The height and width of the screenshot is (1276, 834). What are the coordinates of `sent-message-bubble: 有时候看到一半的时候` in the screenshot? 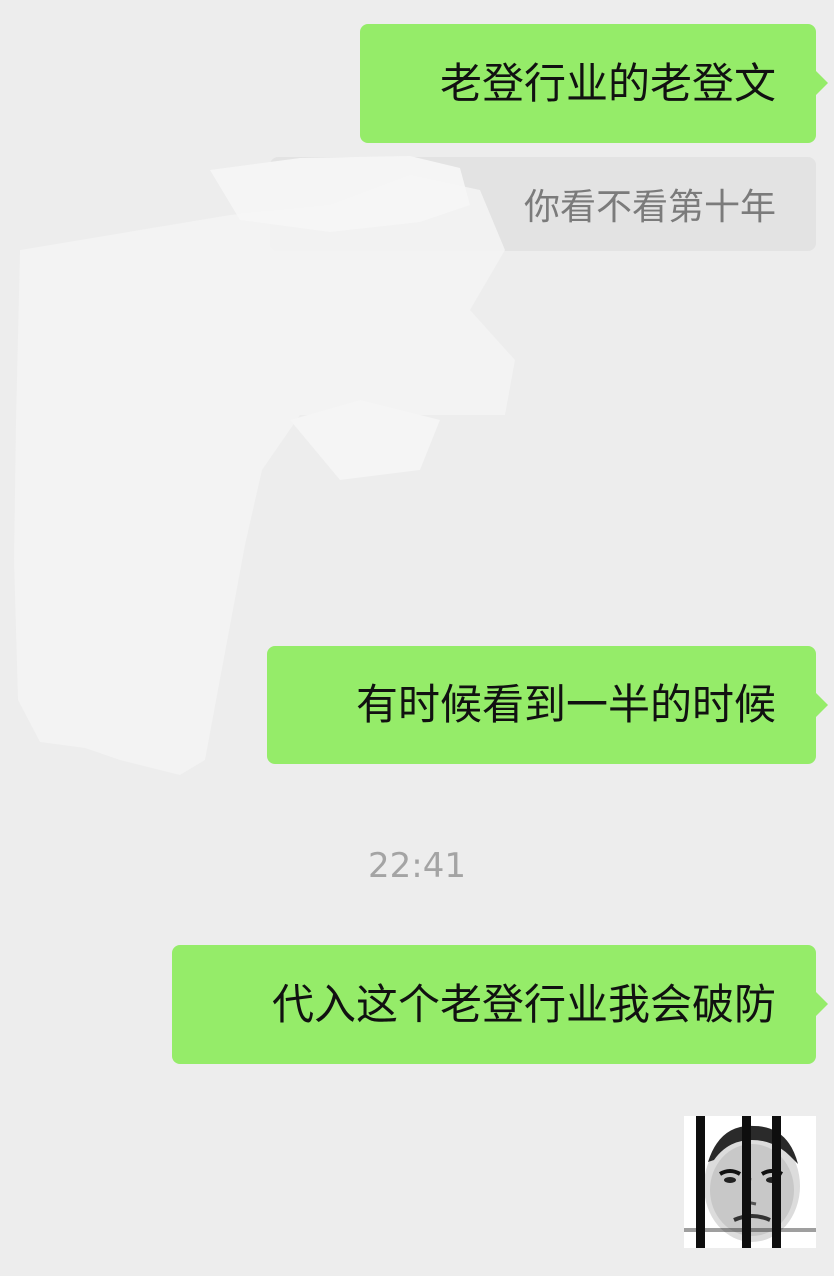 It's located at (547, 705).